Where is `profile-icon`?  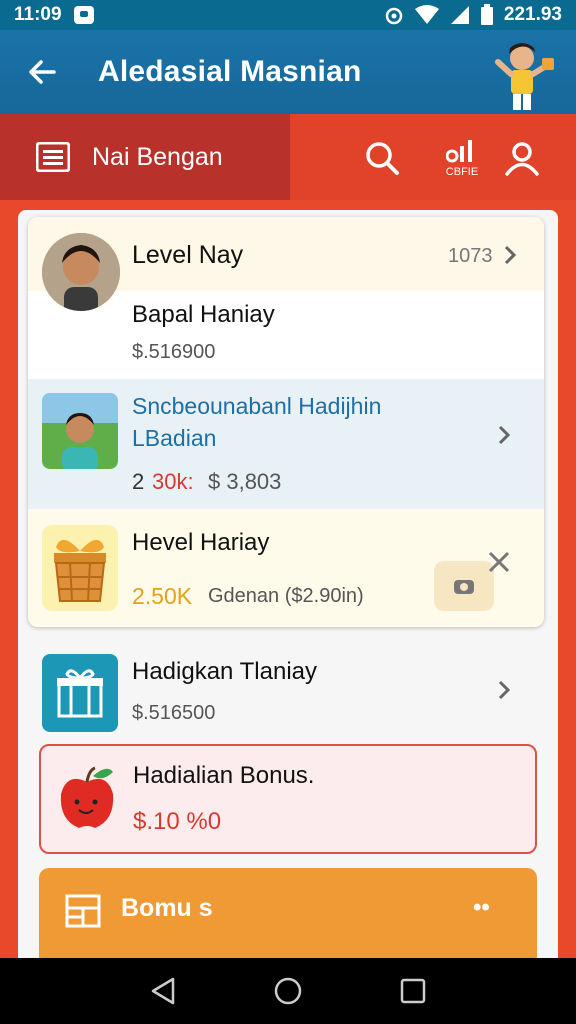
profile-icon is located at coordinates (522, 159).